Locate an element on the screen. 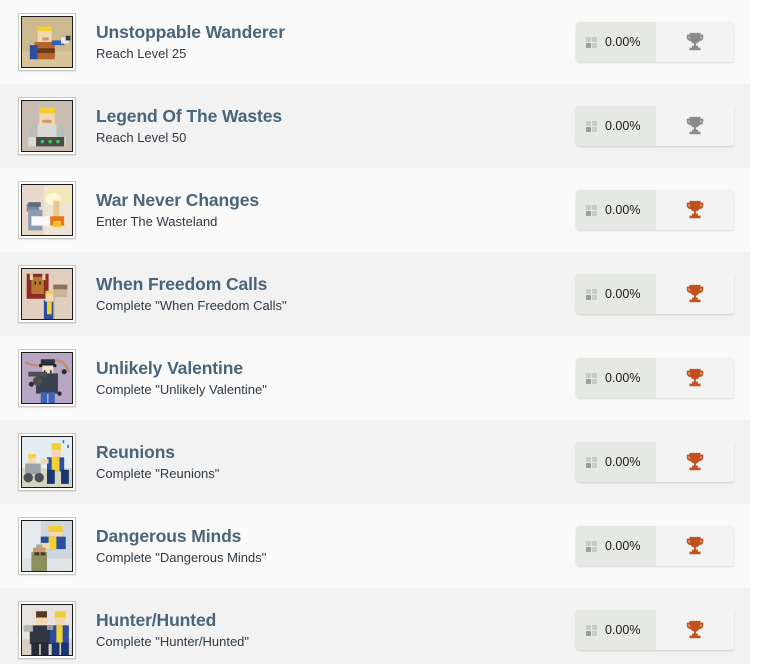 The height and width of the screenshot is (664, 772). achievement-description: Complete "When Freedom Calls" is located at coordinates (191, 305).